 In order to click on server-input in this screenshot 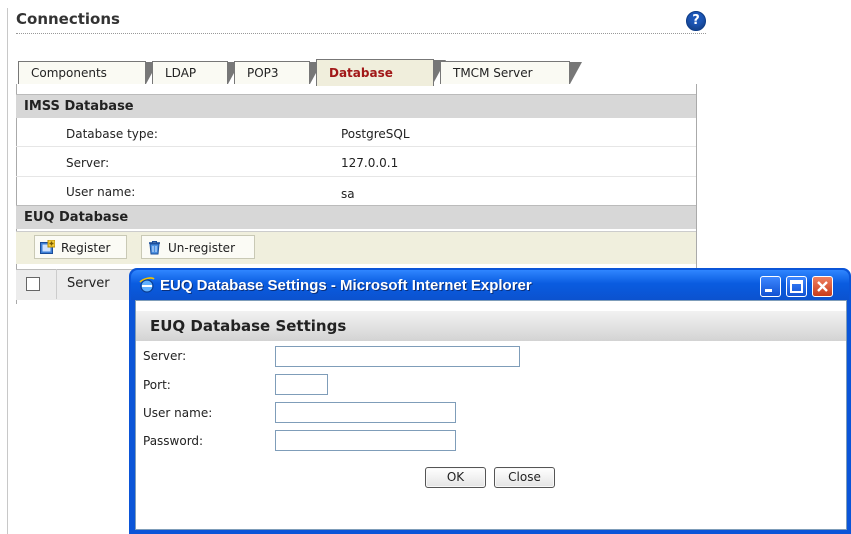, I will do `click(397, 356)`.